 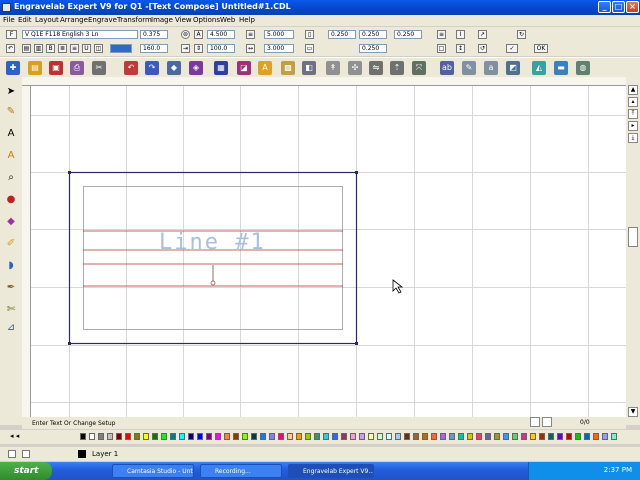 What do you see at coordinates (482, 48) in the screenshot?
I see `rotate-icon: ↺` at bounding box center [482, 48].